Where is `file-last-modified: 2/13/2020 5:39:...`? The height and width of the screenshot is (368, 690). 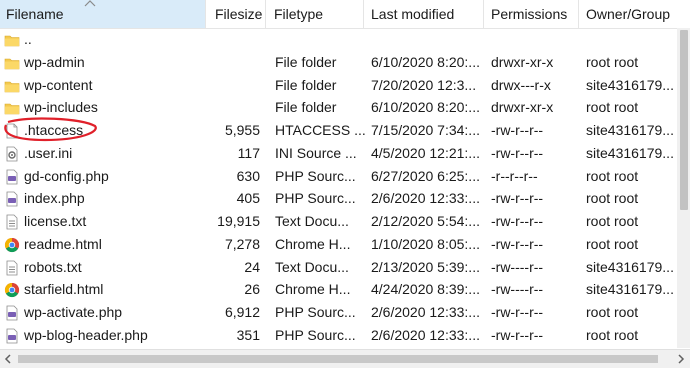
file-last-modified: 2/13/2020 5:39:... is located at coordinates (425, 266).